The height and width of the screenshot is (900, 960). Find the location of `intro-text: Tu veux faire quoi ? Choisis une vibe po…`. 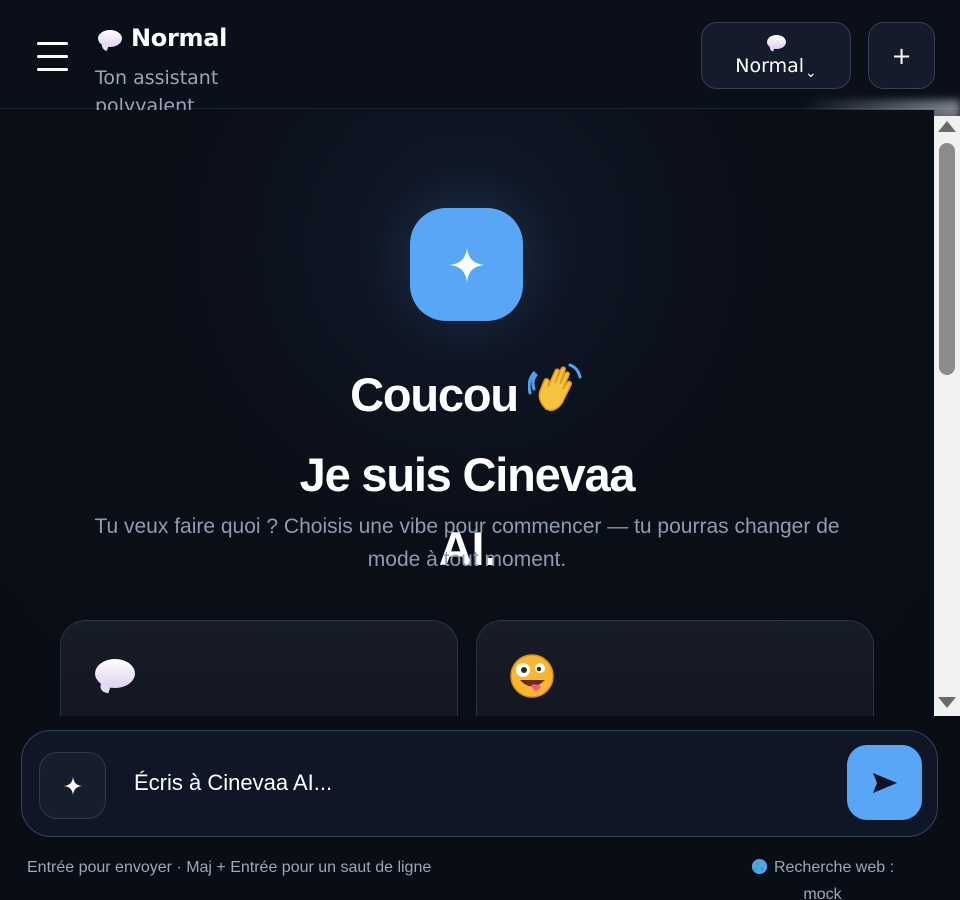

intro-text: Tu veux faire quoi ? Choisis une vibe po… is located at coordinates (467, 543).